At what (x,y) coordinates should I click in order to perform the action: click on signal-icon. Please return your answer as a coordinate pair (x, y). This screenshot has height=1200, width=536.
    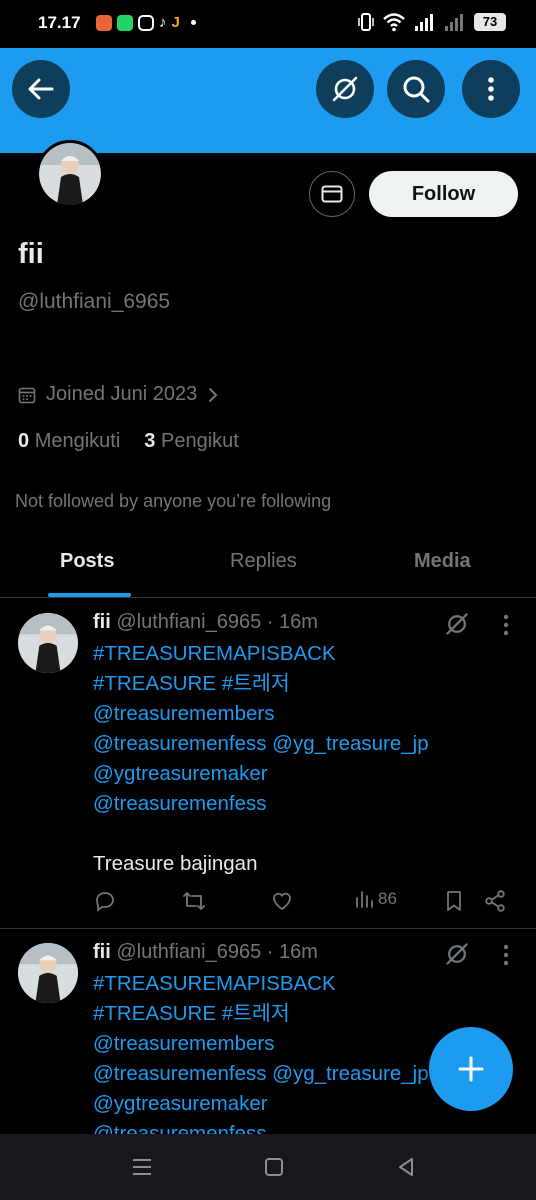
    Looking at the image, I should click on (424, 22).